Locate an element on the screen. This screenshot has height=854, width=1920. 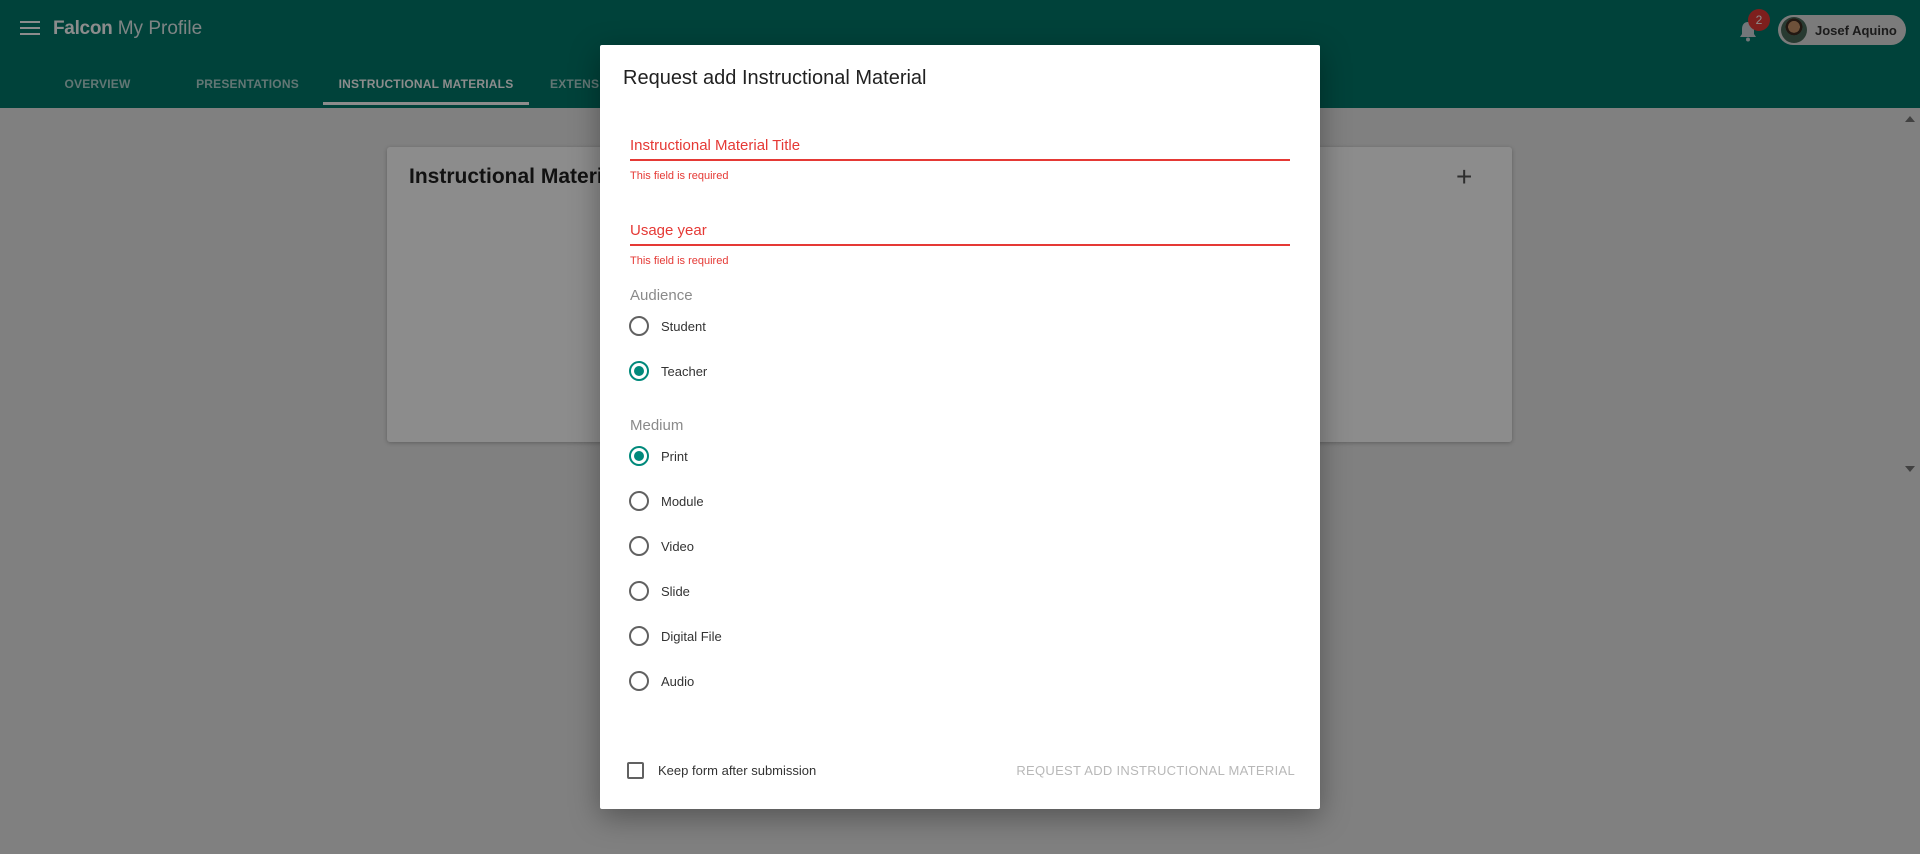
material-title-error: This field is required is located at coordinates (679, 176).